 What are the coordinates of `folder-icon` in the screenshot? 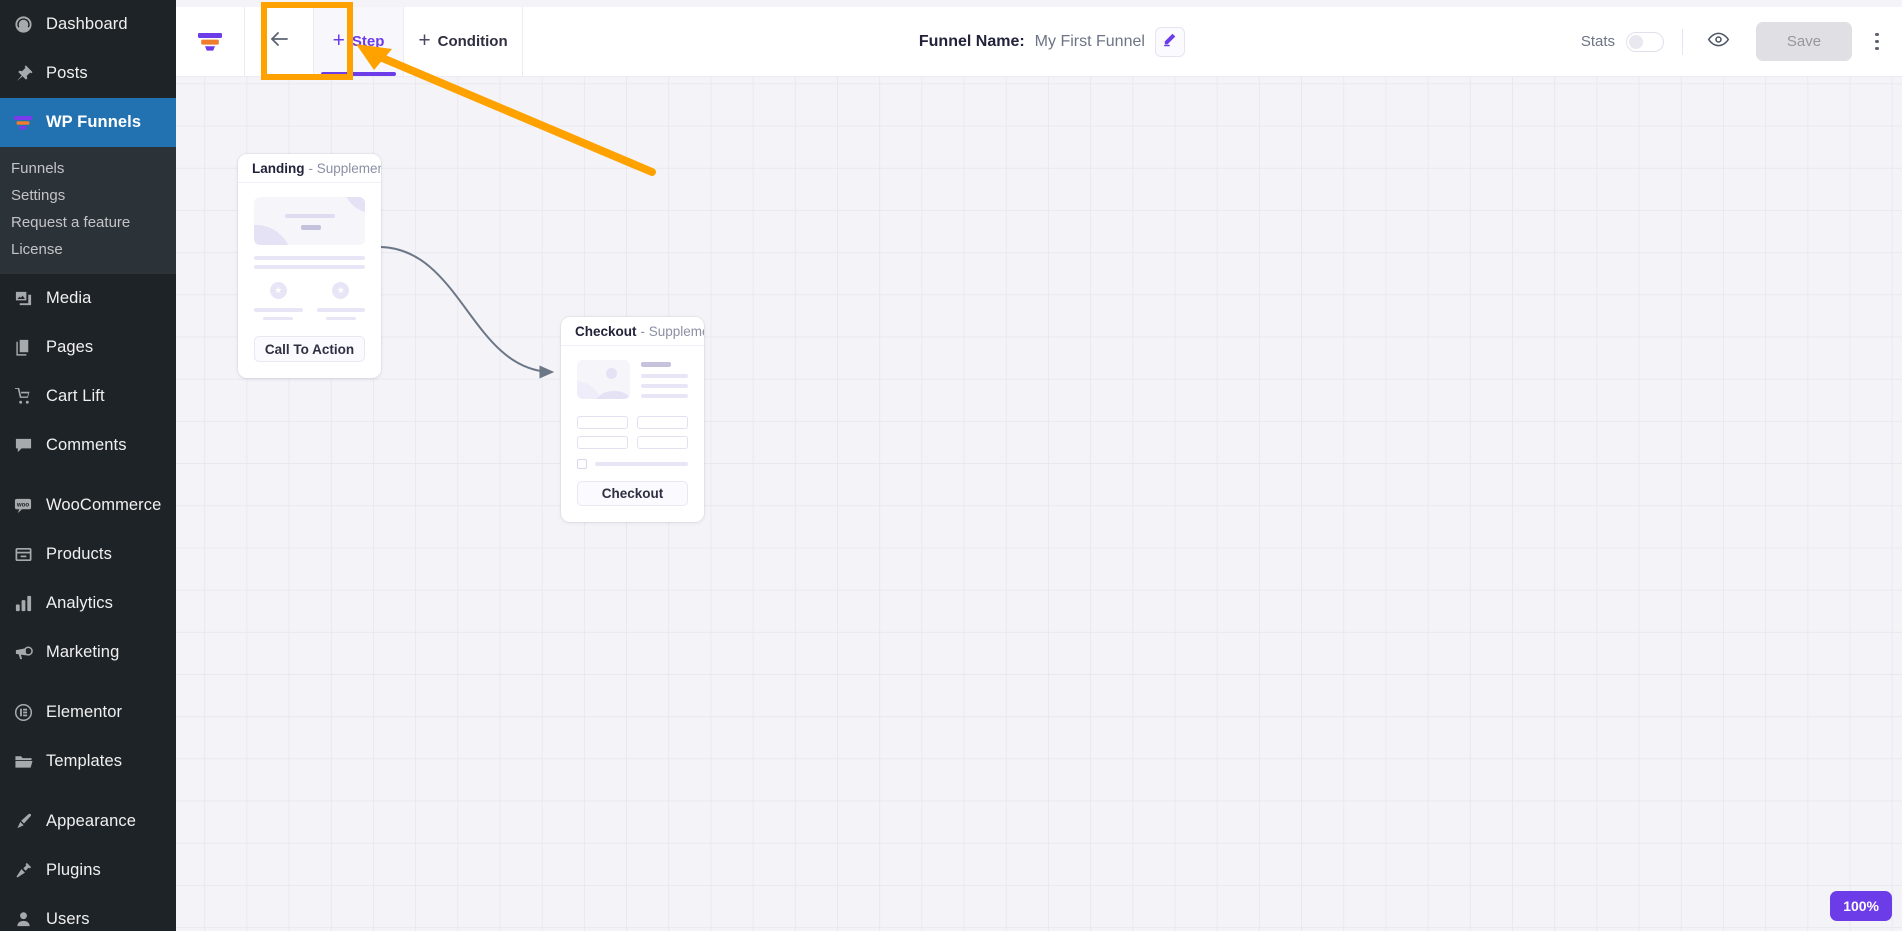 It's located at (23, 762).